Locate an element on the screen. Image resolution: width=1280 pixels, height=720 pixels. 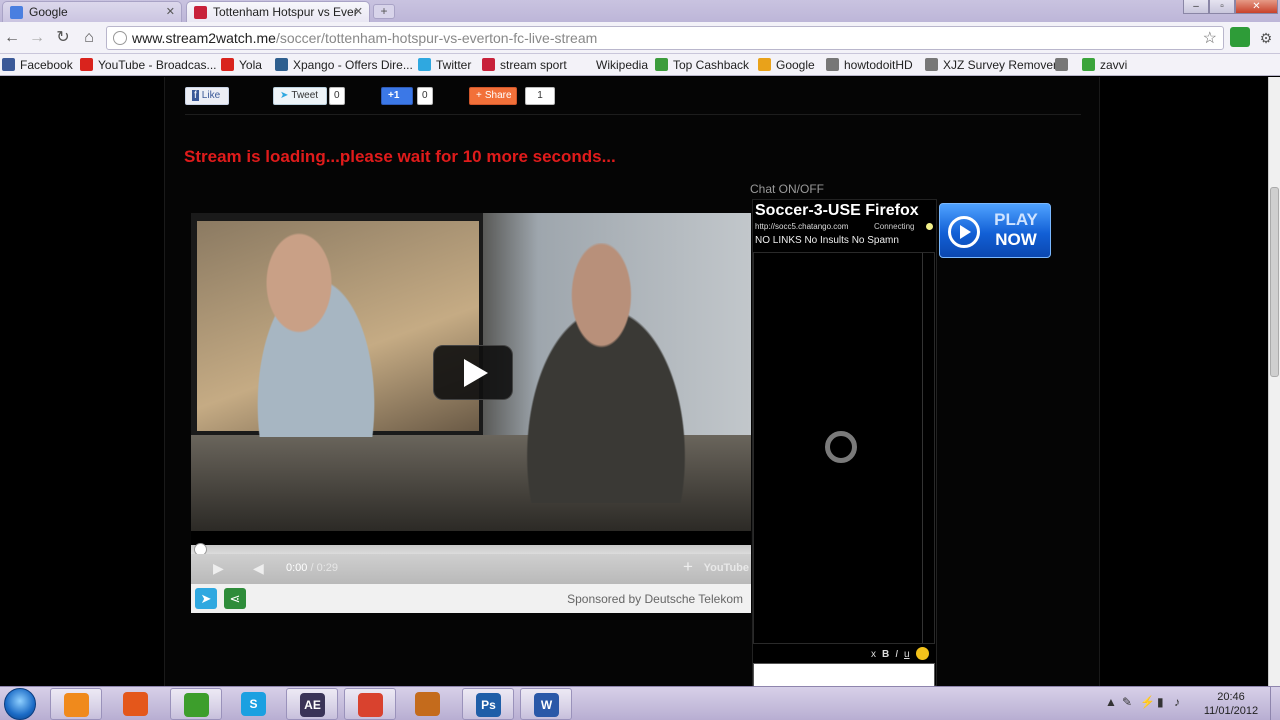
bookmark-label: stream sport is located at coordinates (533, 65).